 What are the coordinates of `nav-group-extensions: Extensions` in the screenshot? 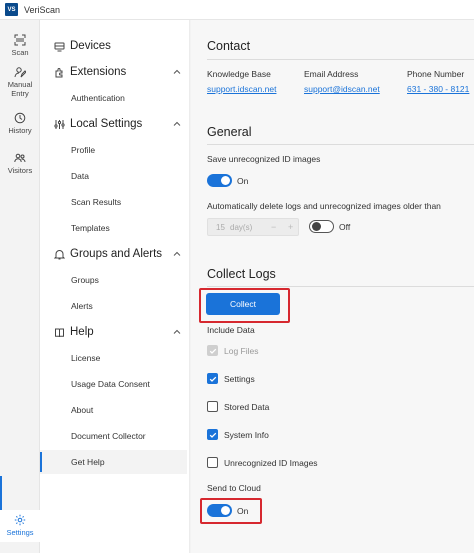 It's located at (115, 72).